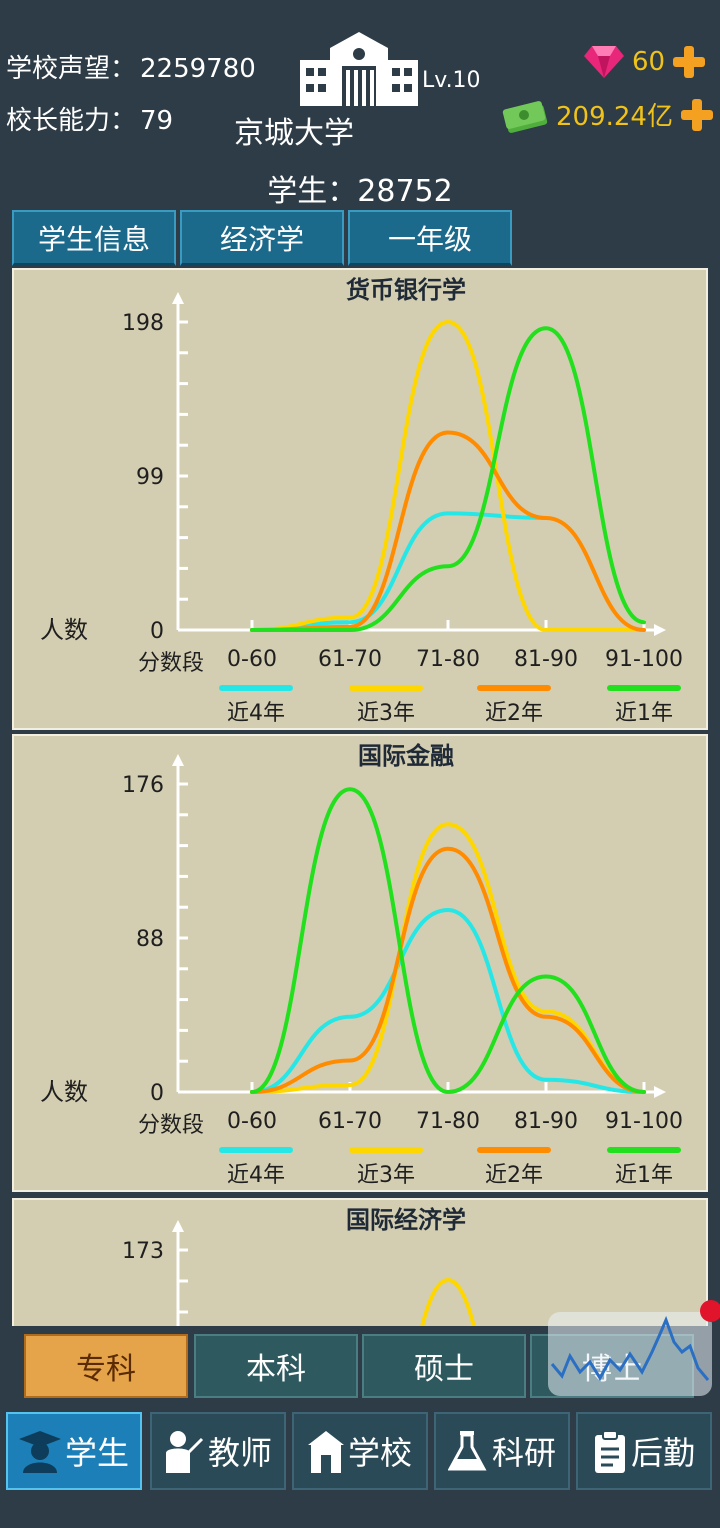  Describe the element at coordinates (451, 80) in the screenshot. I see `school-level: Lv.10` at that location.